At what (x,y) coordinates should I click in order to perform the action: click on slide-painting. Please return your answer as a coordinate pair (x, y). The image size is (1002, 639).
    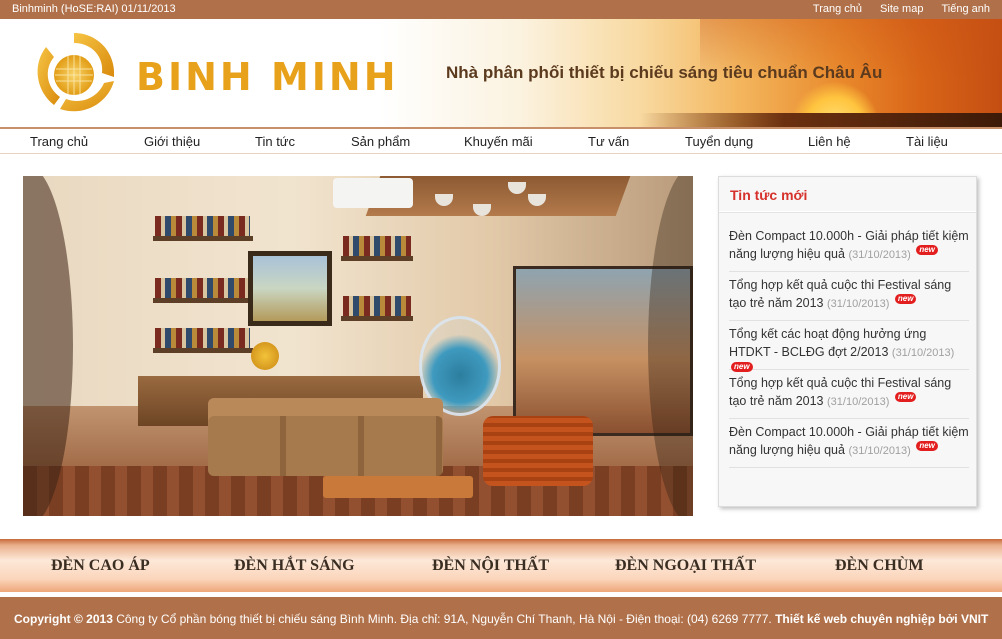
    Looking at the image, I should click on (290, 288).